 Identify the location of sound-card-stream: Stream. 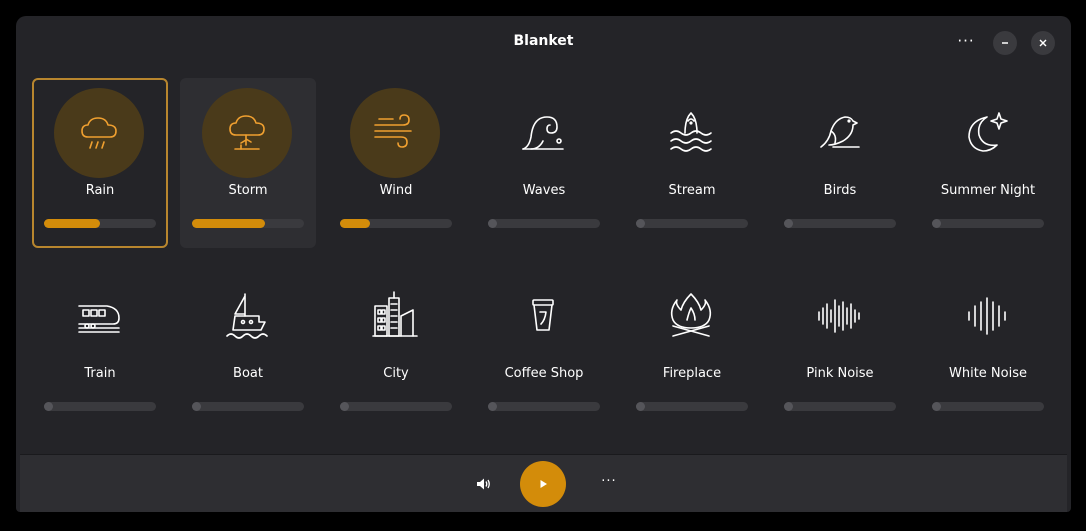
(692, 163).